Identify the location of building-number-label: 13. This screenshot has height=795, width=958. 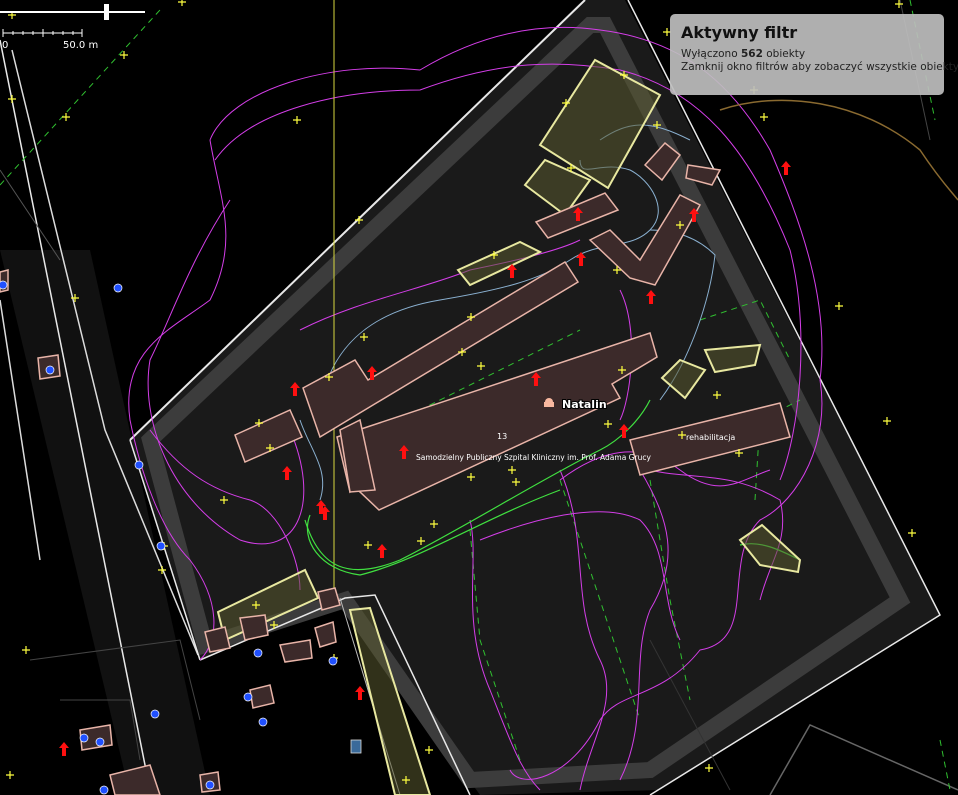
(502, 436).